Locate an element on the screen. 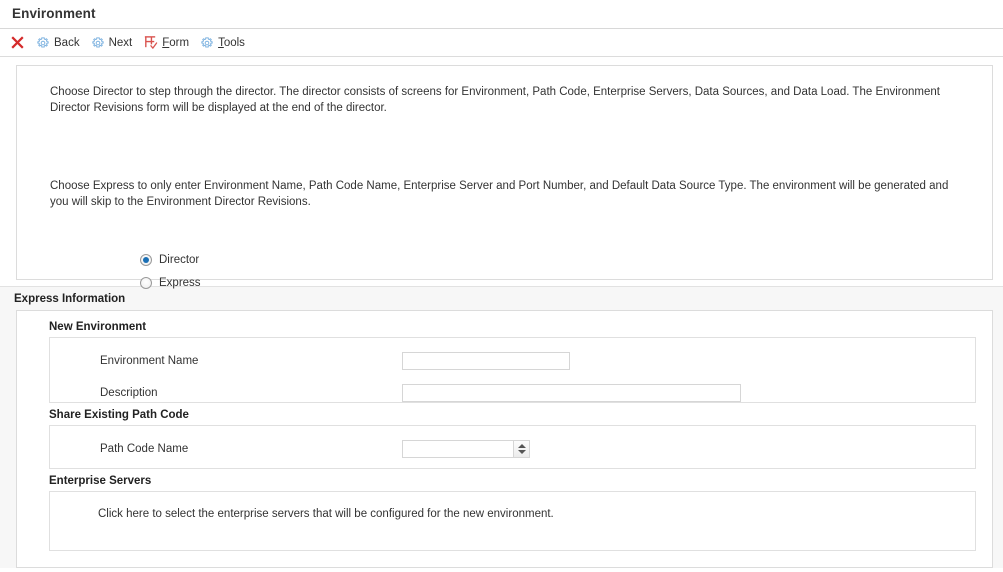 The image size is (1003, 572). path-code-name-stepper is located at coordinates (466, 449).